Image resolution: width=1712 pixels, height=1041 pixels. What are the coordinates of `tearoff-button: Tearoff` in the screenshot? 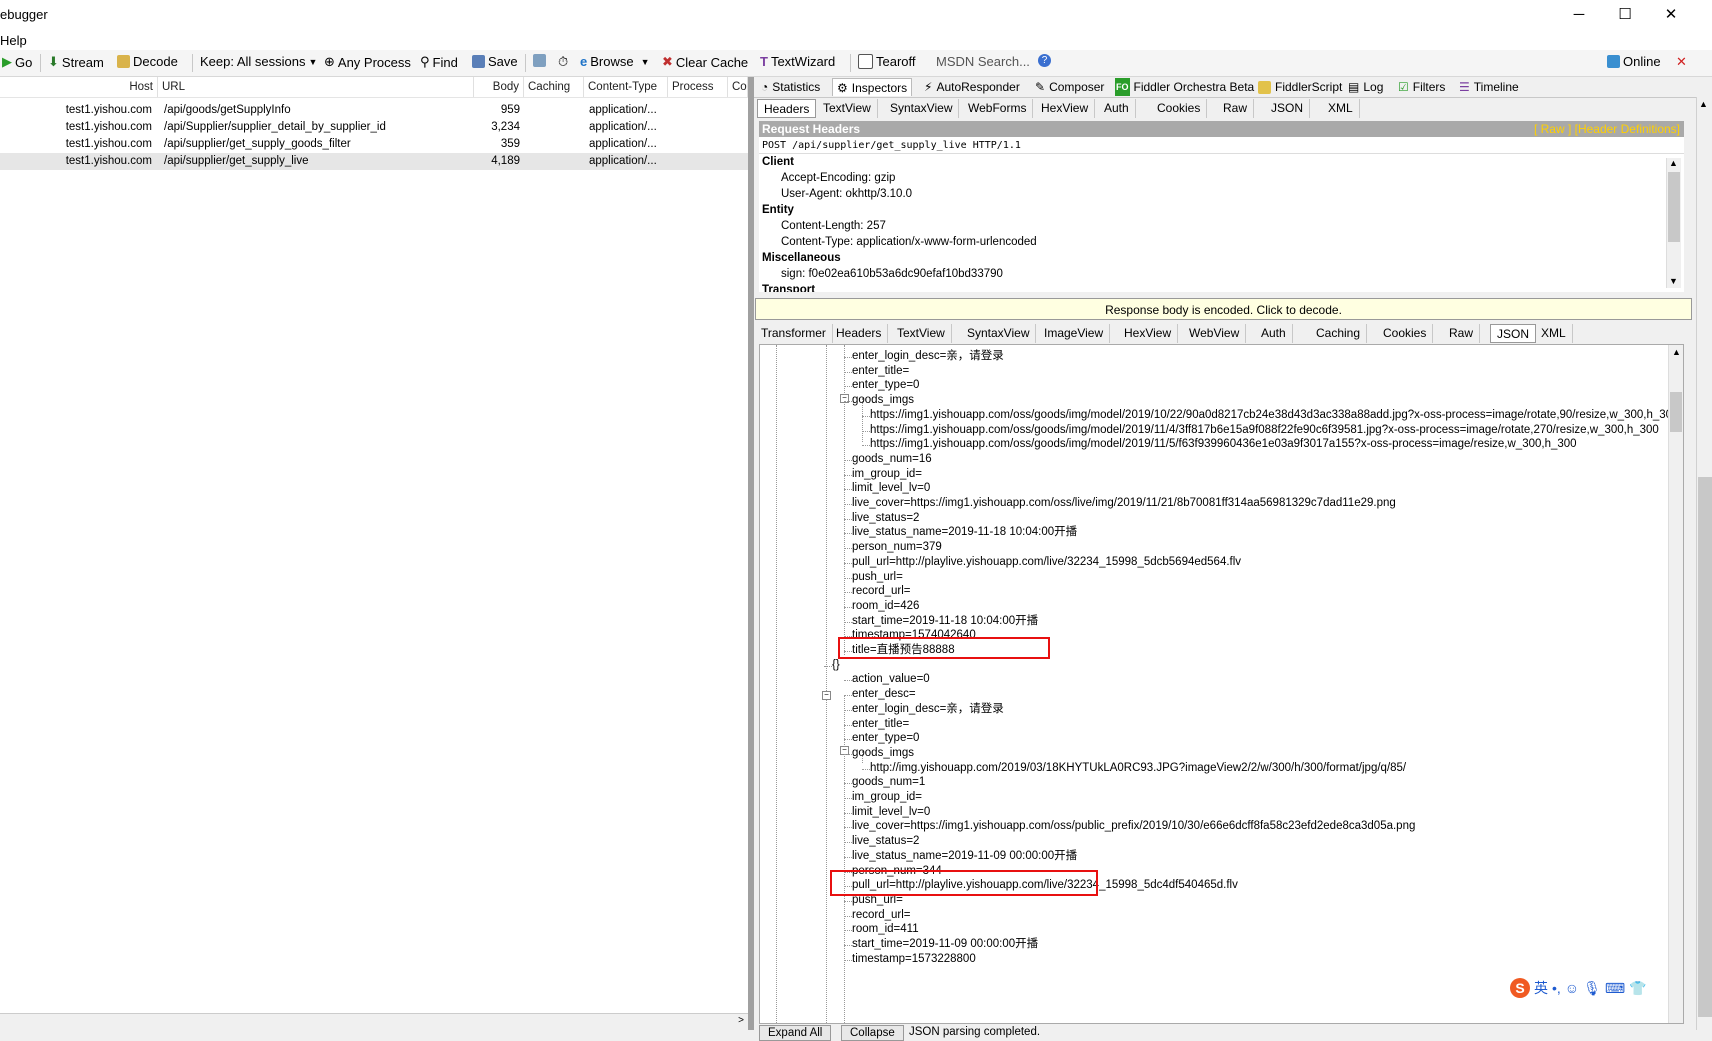 It's located at (887, 61).